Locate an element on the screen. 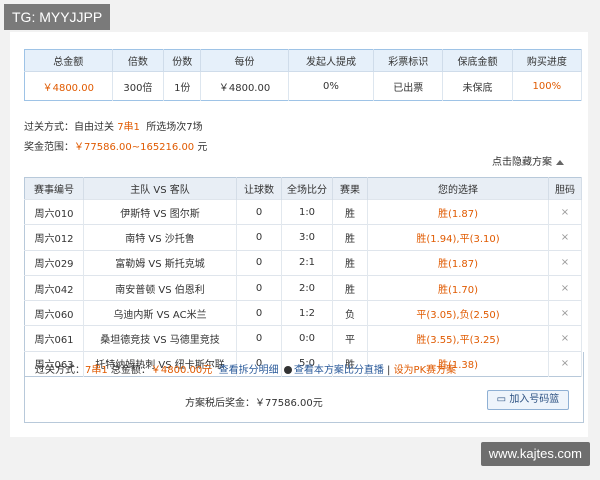 This screenshot has width=600, height=480. after-tax-line: 方案税后奖金：￥77586.00元 is located at coordinates (254, 401).